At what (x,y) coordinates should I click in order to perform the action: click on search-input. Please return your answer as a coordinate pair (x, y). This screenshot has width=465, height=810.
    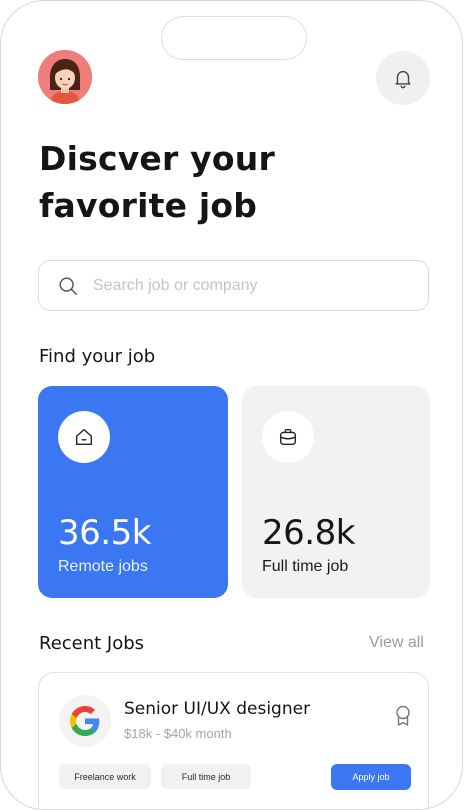
    Looking at the image, I should click on (243, 285).